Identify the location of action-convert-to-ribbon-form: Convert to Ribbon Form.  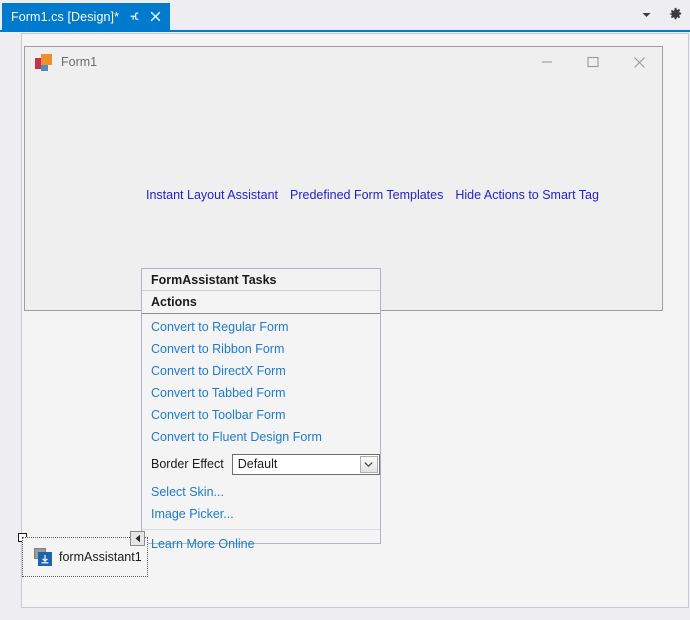
(261, 349).